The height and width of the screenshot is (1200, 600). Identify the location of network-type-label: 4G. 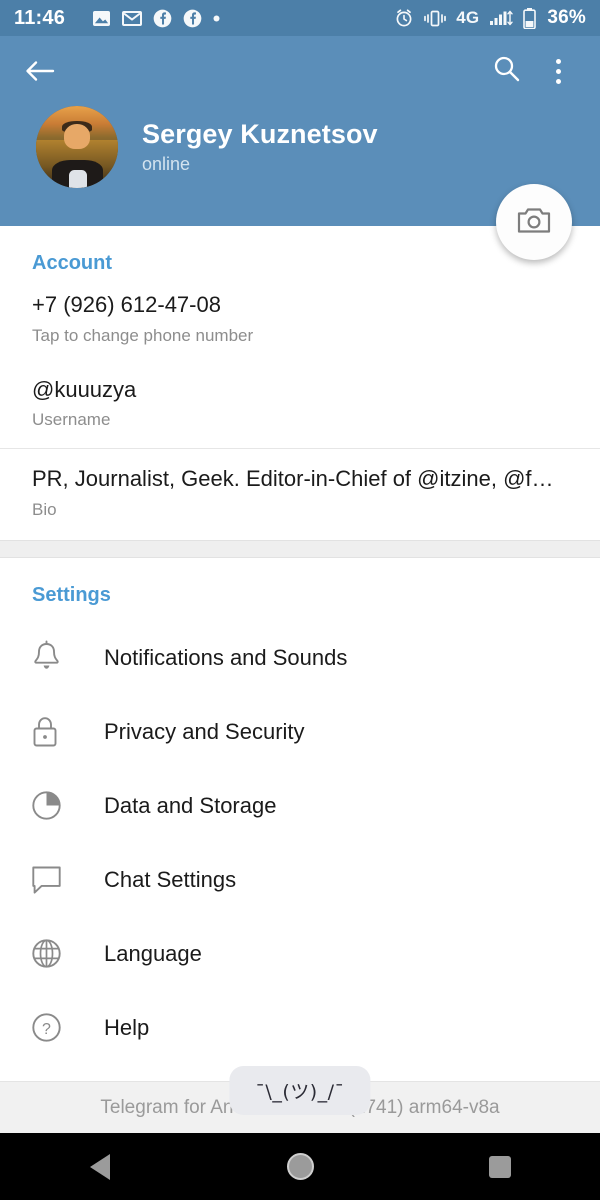
(468, 17).